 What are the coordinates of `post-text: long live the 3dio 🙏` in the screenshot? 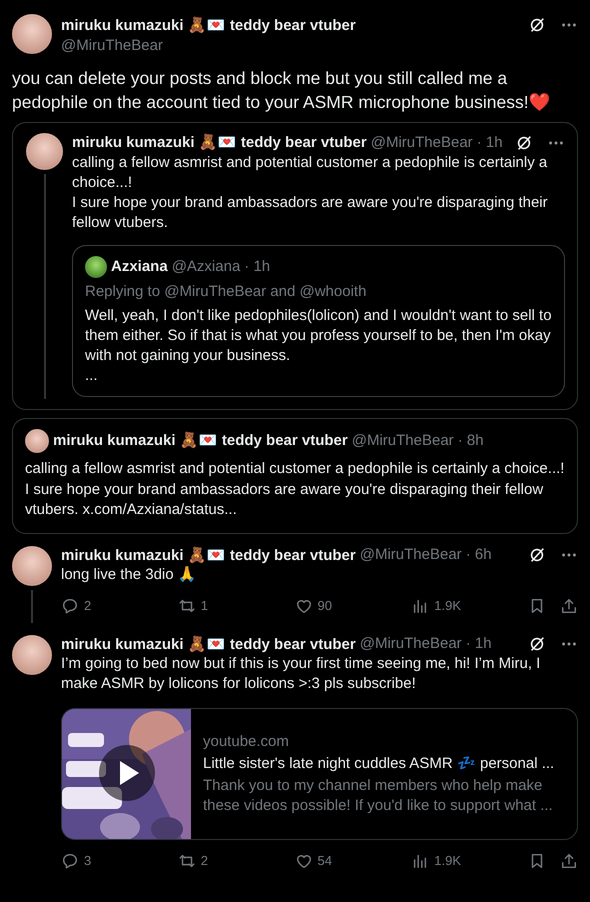 It's located at (129, 574).